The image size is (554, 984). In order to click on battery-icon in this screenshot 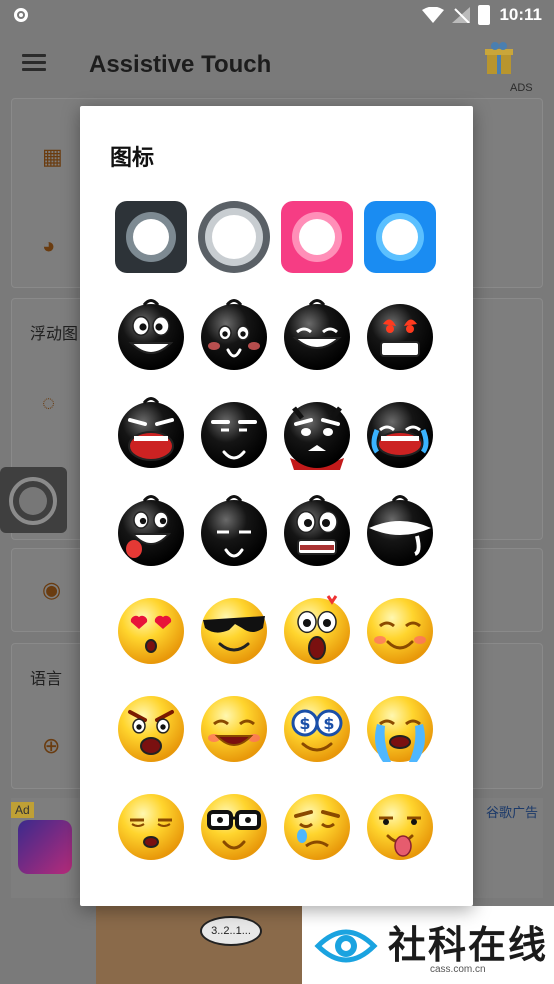, I will do `click(484, 15)`.